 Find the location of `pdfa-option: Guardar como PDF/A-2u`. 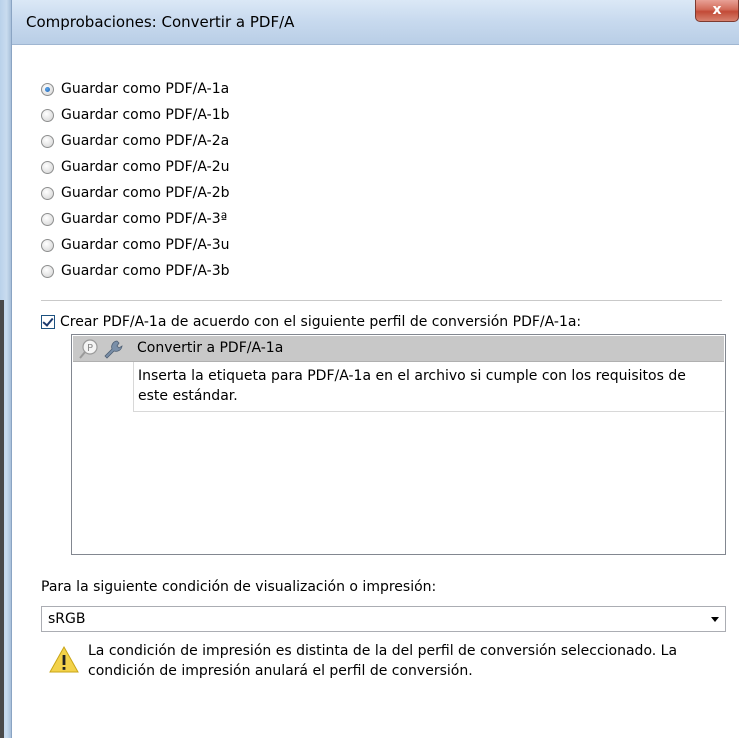

pdfa-option: Guardar como PDF/A-2u is located at coordinates (135, 167).